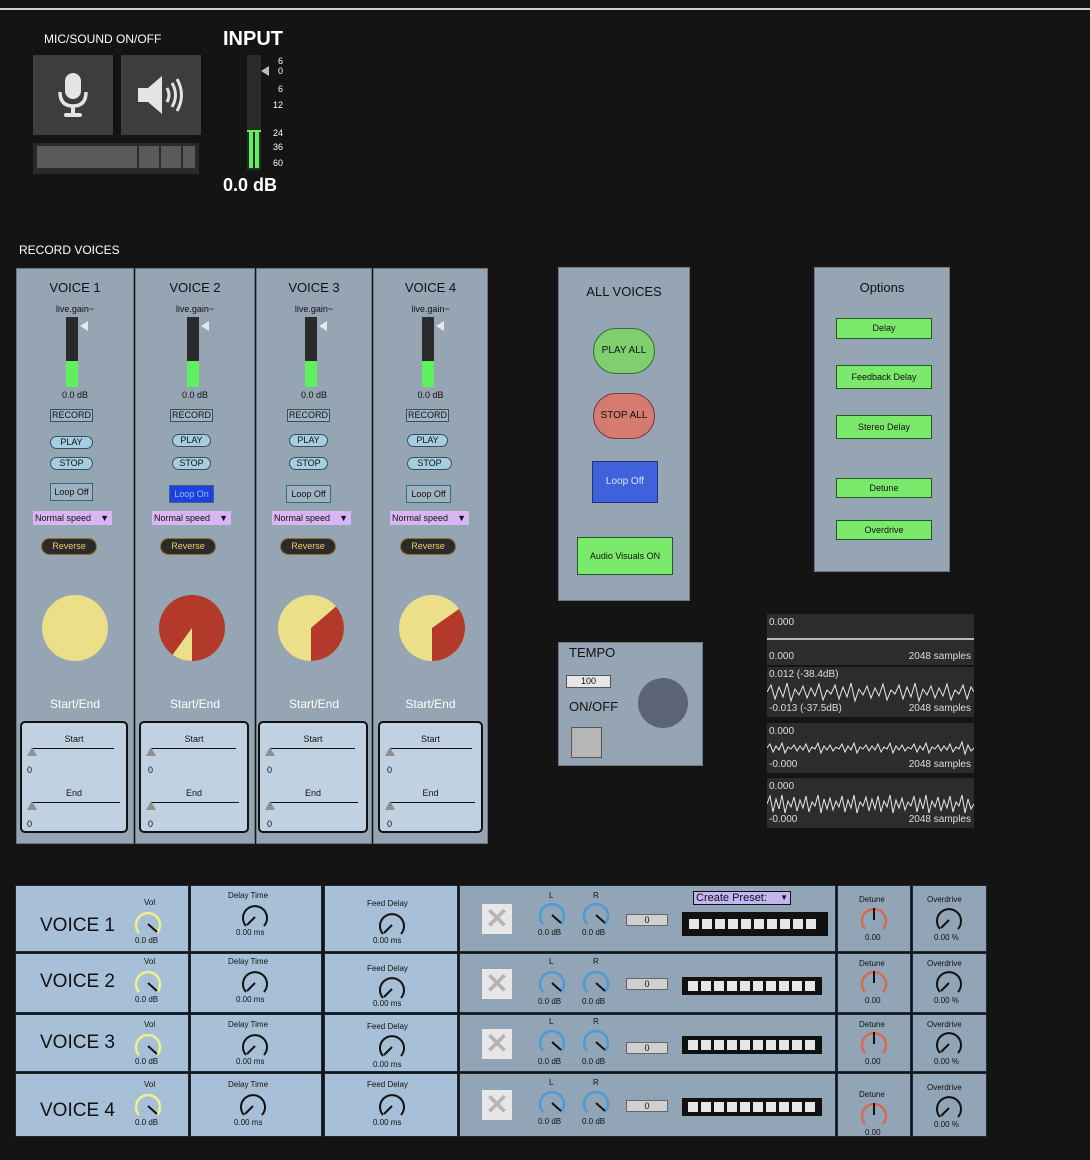 The image size is (1090, 1160). What do you see at coordinates (73, 95) in the screenshot?
I see `mic-button` at bounding box center [73, 95].